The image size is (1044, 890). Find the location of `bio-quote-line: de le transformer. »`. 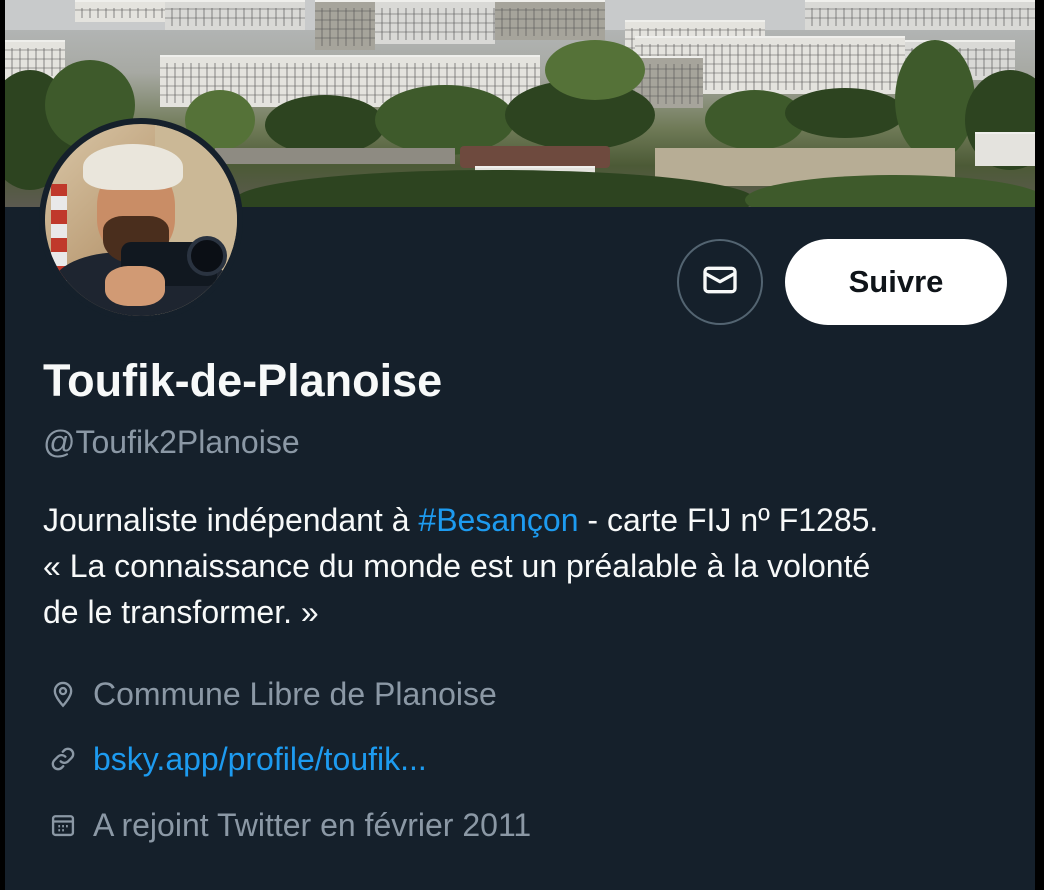

bio-quote-line: de le transformer. » is located at coordinates (181, 612).